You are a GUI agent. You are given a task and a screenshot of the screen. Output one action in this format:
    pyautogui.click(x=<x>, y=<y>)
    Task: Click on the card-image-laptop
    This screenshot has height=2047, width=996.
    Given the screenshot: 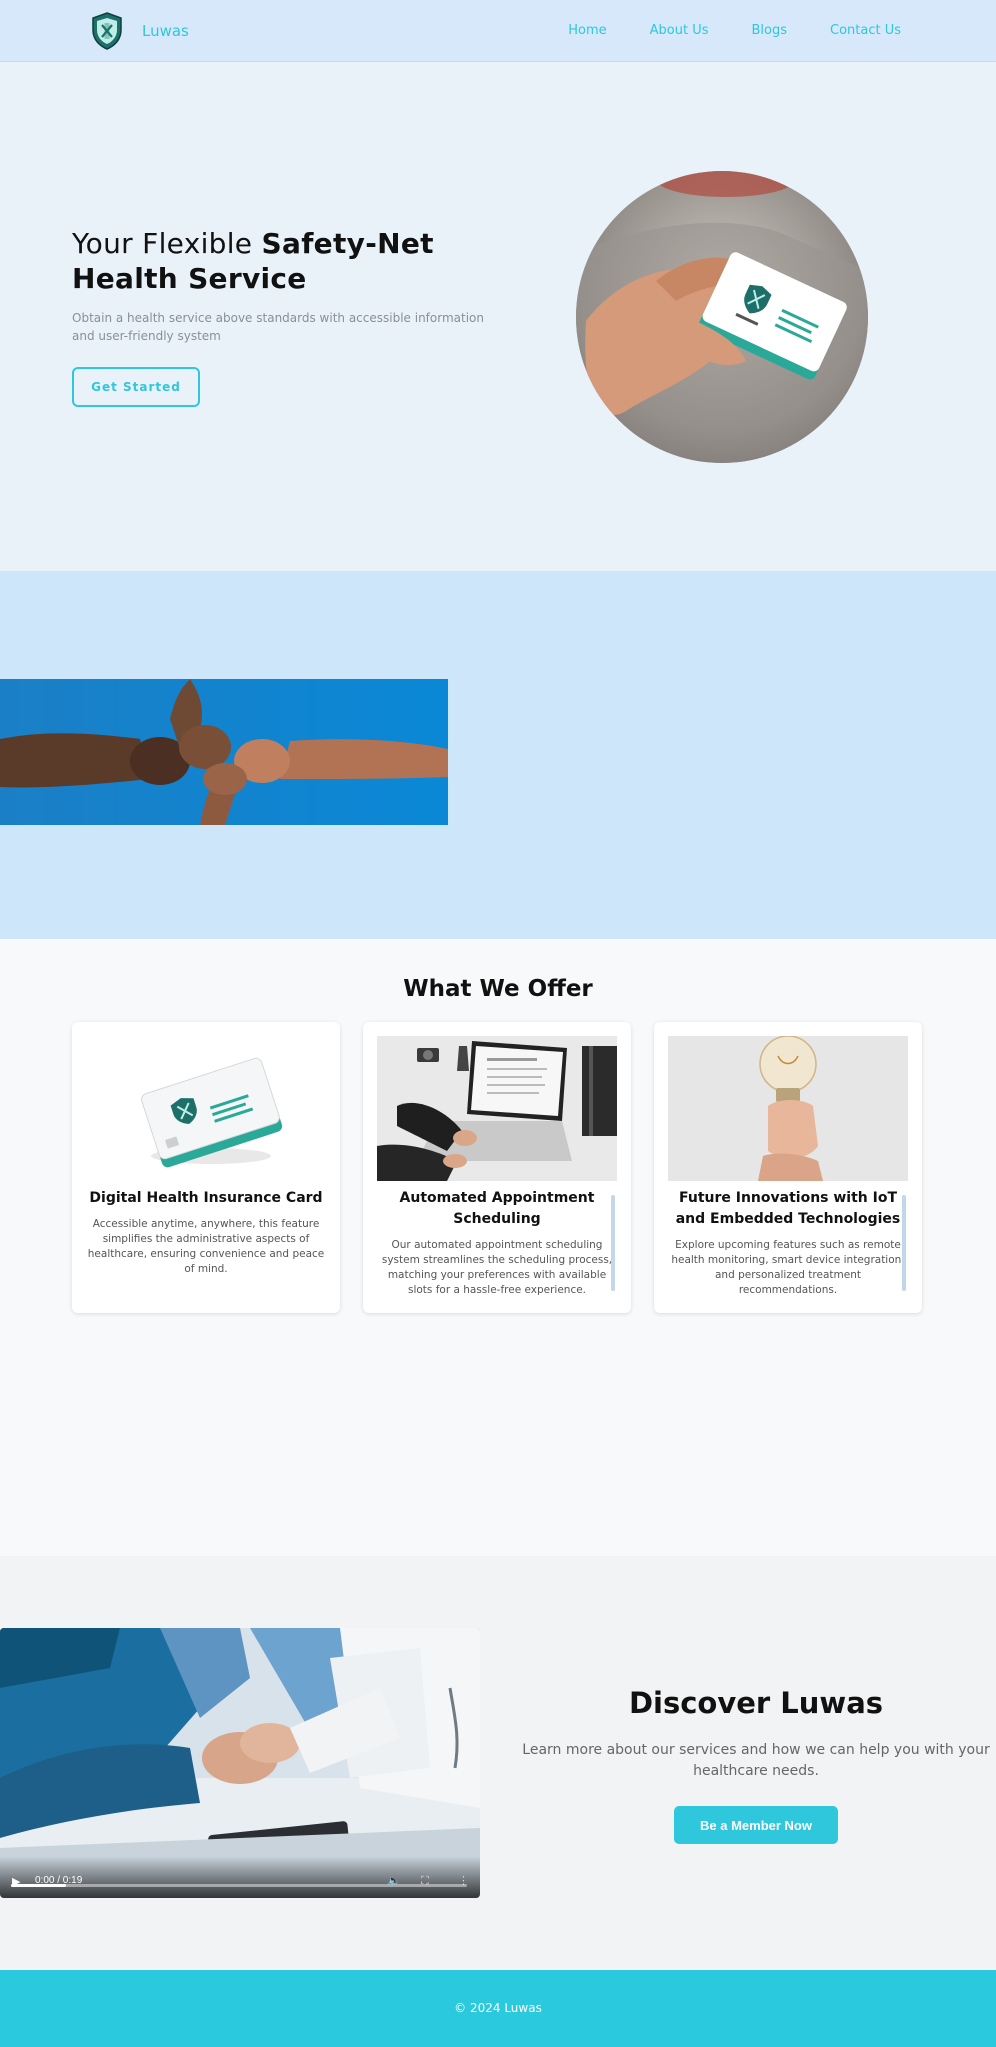 What is the action you would take?
    pyautogui.click(x=497, y=1108)
    